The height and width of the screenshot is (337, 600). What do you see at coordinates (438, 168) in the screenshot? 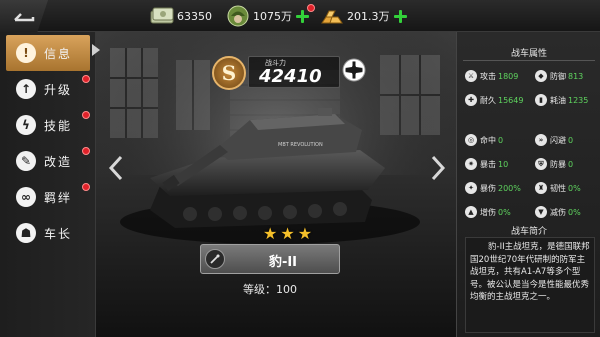
I see `next-vehicle-arrow-icon` at bounding box center [438, 168].